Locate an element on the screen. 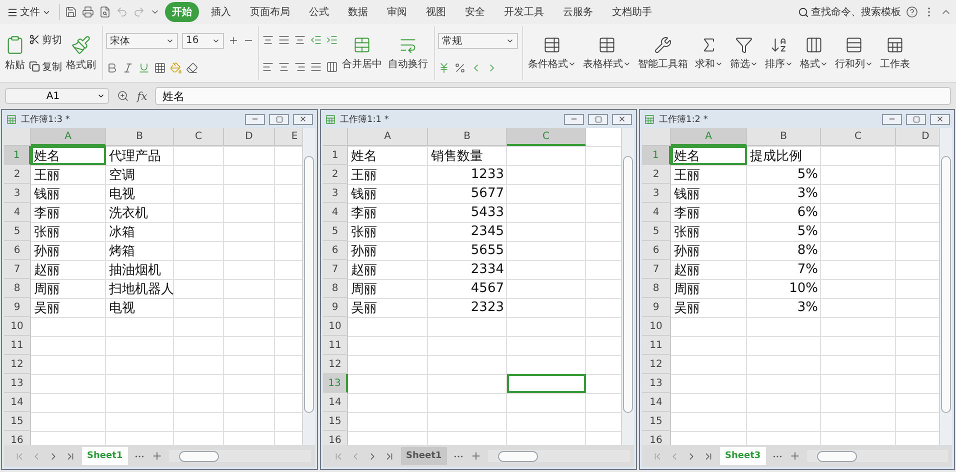 Image resolution: width=956 pixels, height=472 pixels. align-right-icon is located at coordinates (300, 66).